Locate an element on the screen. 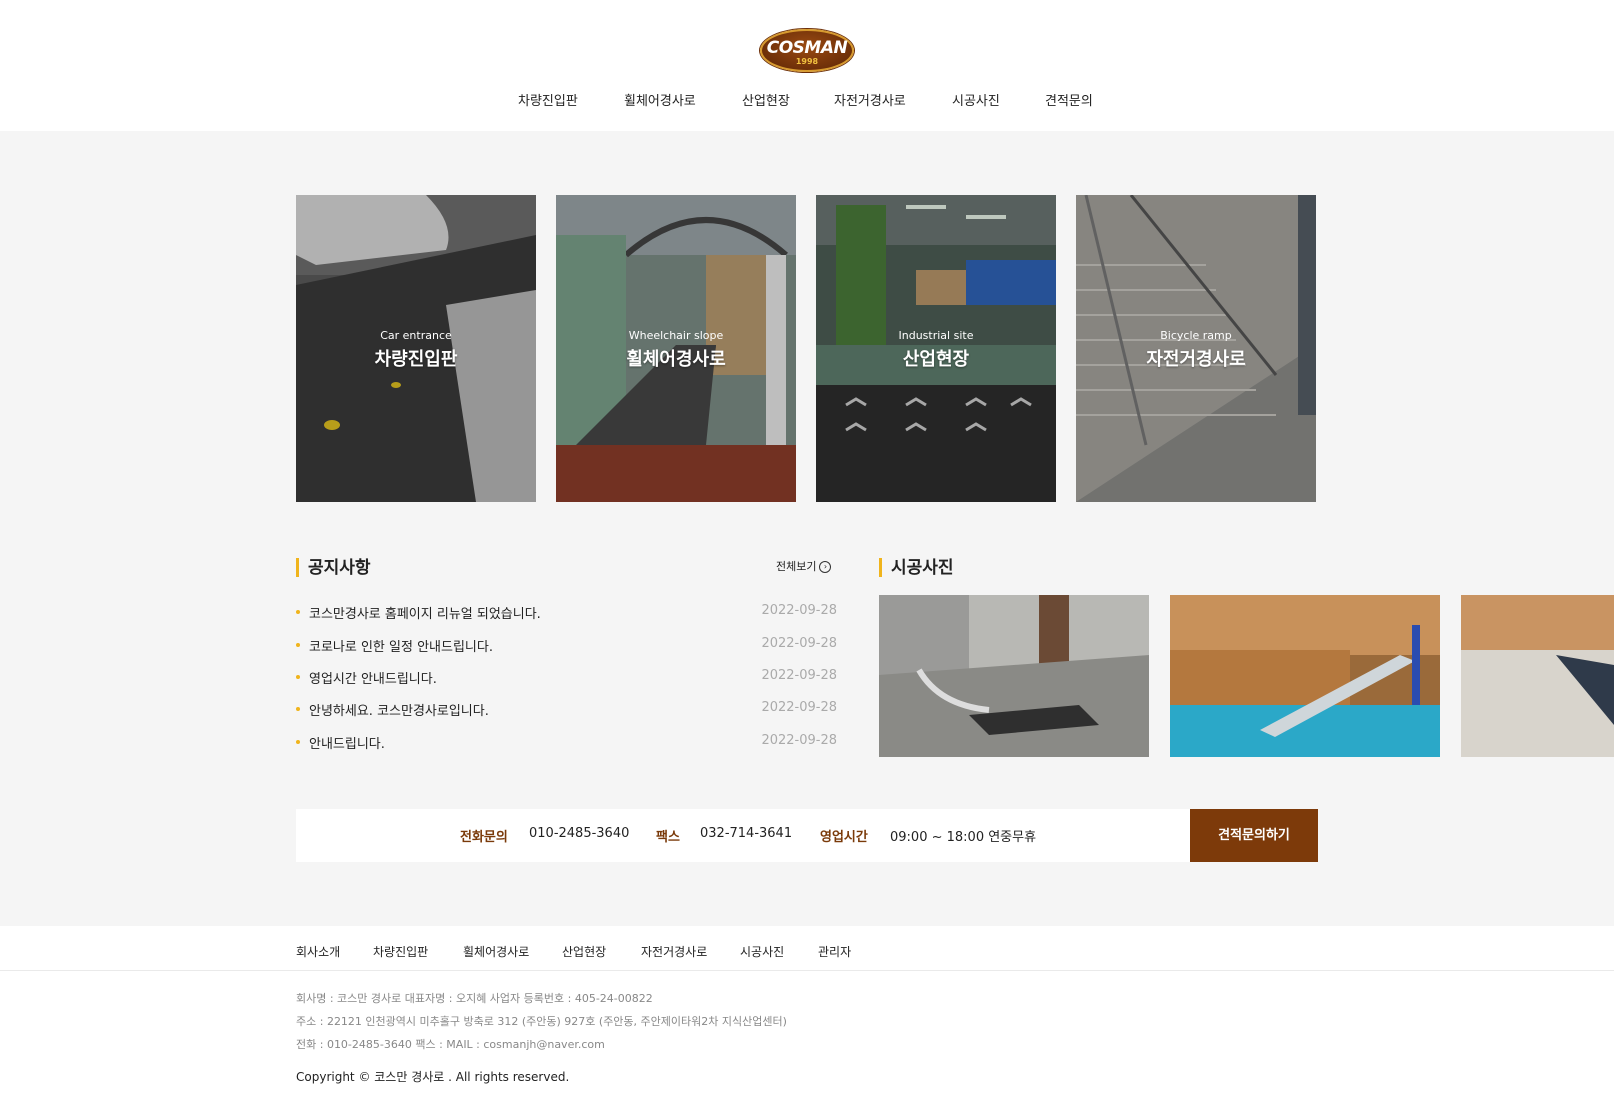 Image resolution: width=1614 pixels, height=1100 pixels. gallery-section-title: 시공사진 is located at coordinates (916, 568).